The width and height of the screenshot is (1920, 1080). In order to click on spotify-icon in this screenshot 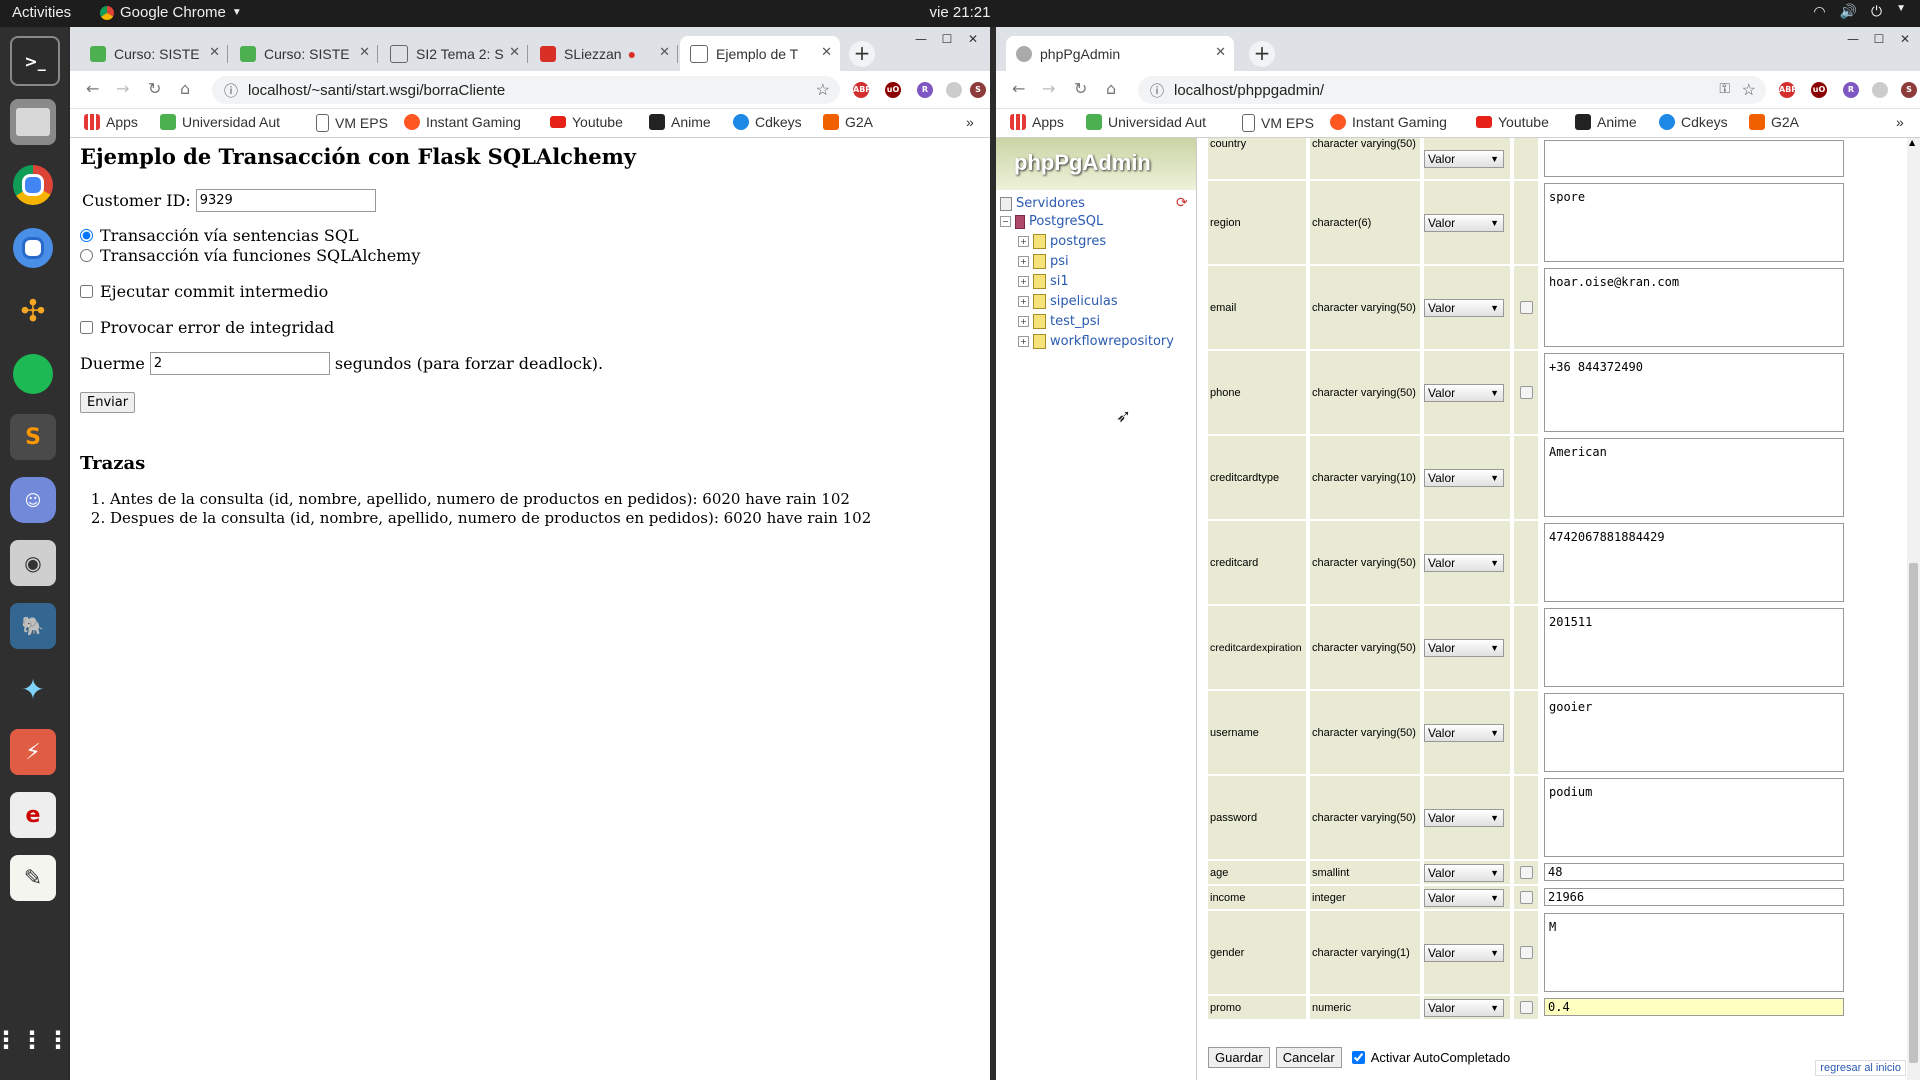, I will do `click(33, 374)`.